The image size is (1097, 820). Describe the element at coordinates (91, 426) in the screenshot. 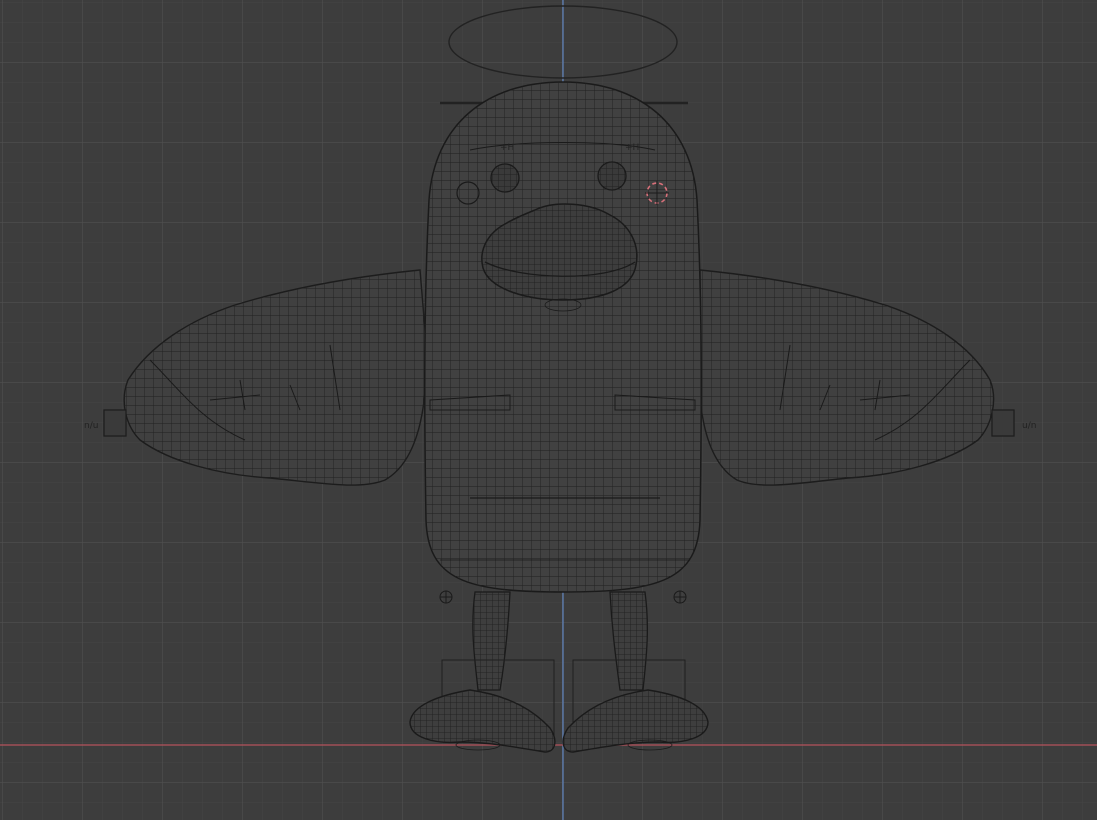

I see `svg-text: n/u` at that location.